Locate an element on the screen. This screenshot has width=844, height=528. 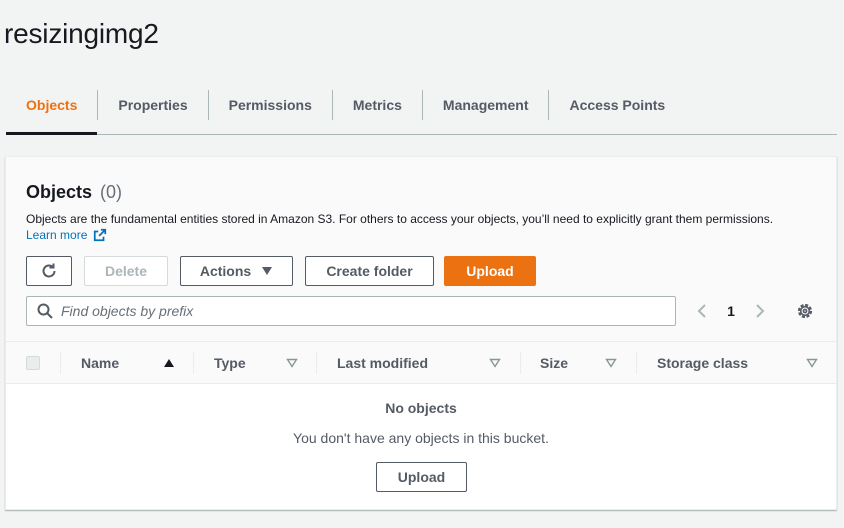
delete-button: Delete is located at coordinates (126, 271).